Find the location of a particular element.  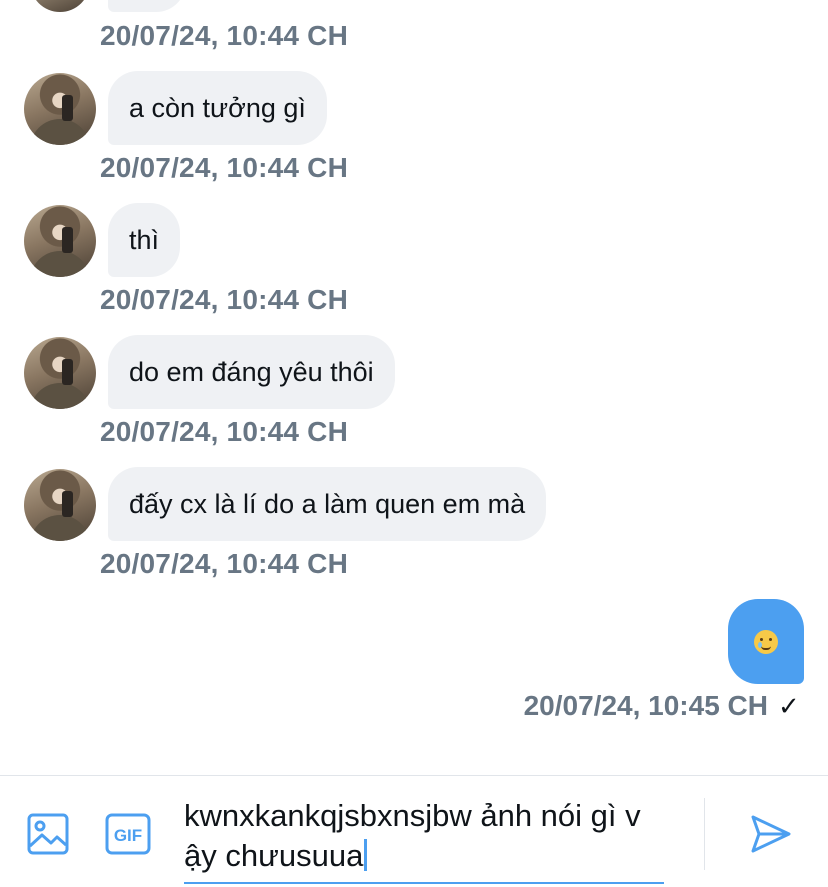

message-timestamp: 20/07/24, 10:45 CH is located at coordinates (645, 705).